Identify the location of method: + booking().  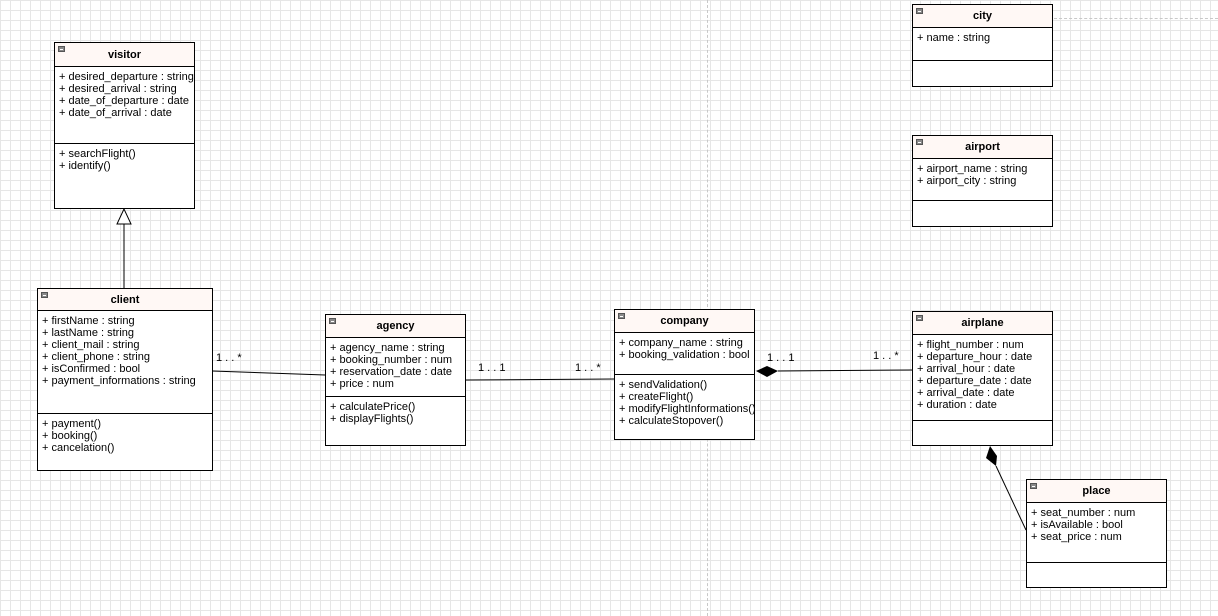
(70, 436).